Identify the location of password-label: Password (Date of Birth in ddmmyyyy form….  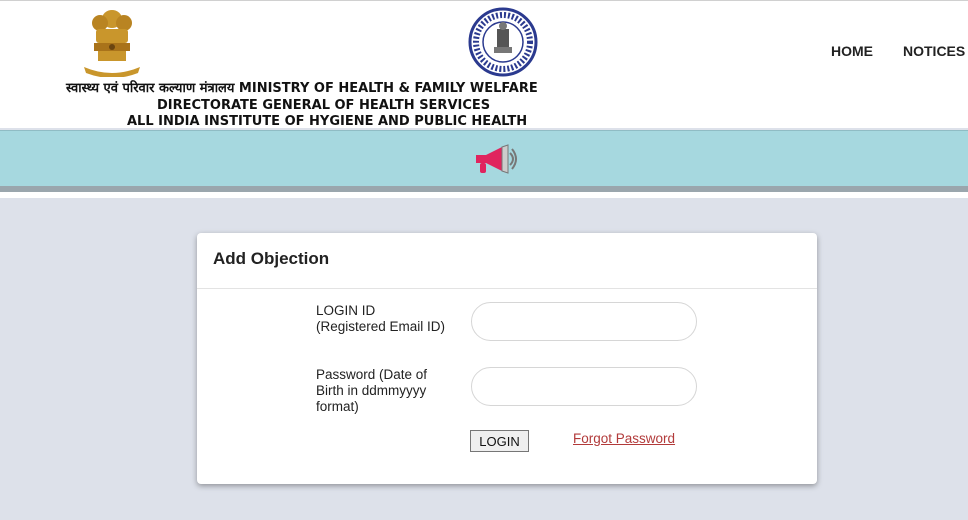
(372, 390).